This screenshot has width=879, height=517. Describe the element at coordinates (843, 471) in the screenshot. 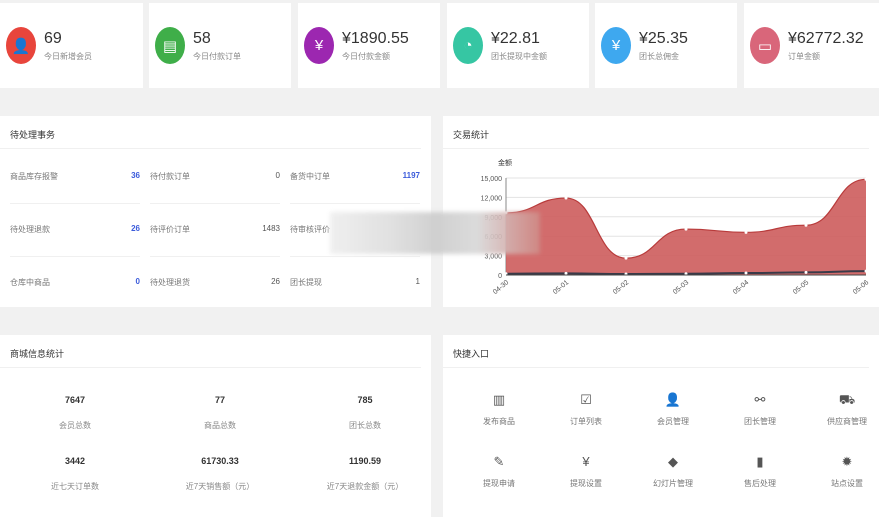

I see `quick-entry-gear: ✹ 站点设置` at that location.